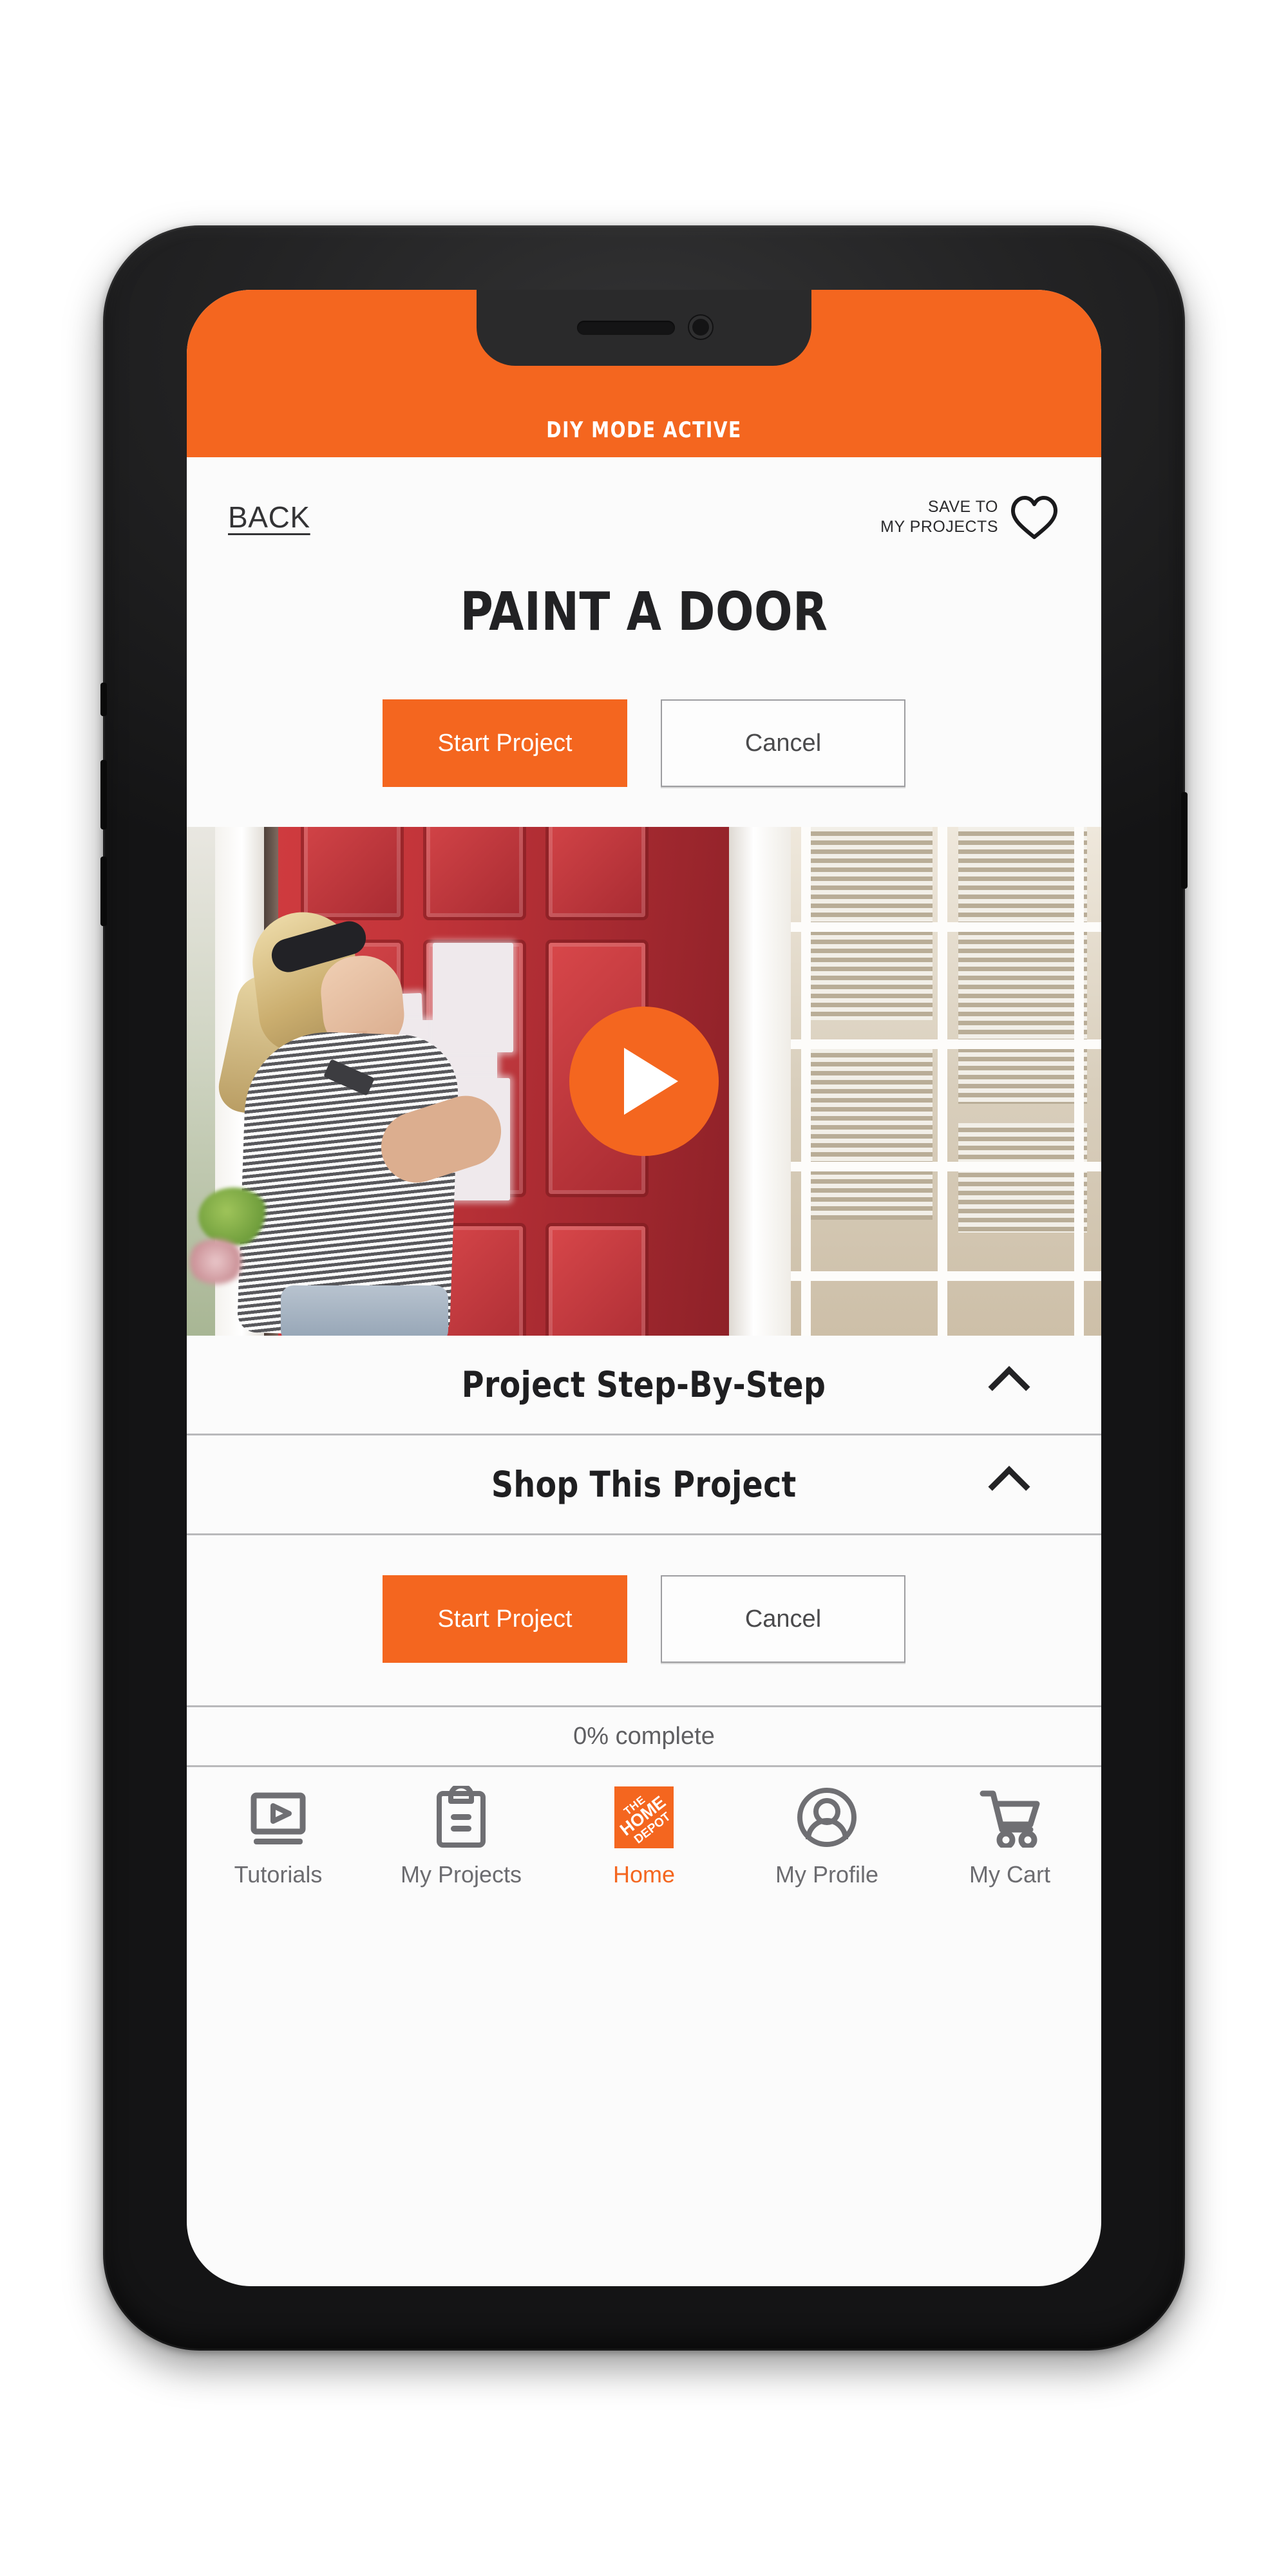 The image size is (1288, 2576). I want to click on nav-item-home: THE HOME DEPOT Home, so click(644, 1836).